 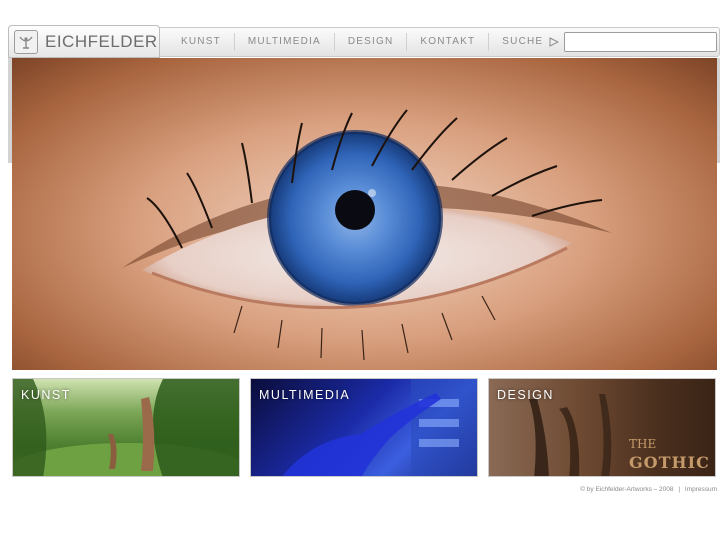 I want to click on nav-item-kunst: KUNST, so click(x=201, y=42).